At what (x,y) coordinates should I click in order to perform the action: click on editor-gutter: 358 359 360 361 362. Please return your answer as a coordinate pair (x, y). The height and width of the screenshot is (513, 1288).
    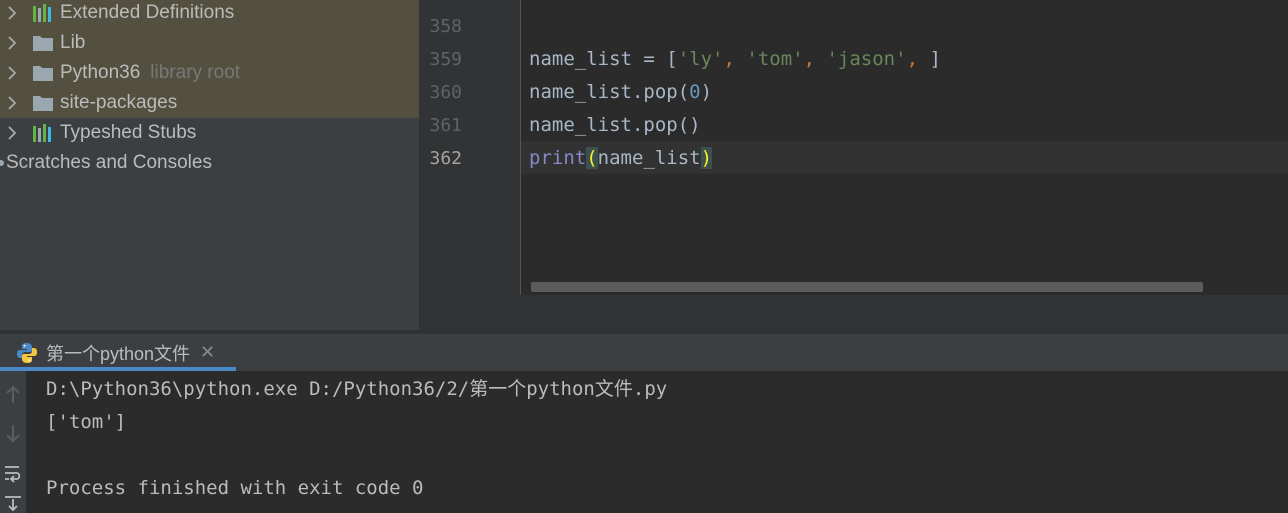
    Looking at the image, I should click on (469, 147).